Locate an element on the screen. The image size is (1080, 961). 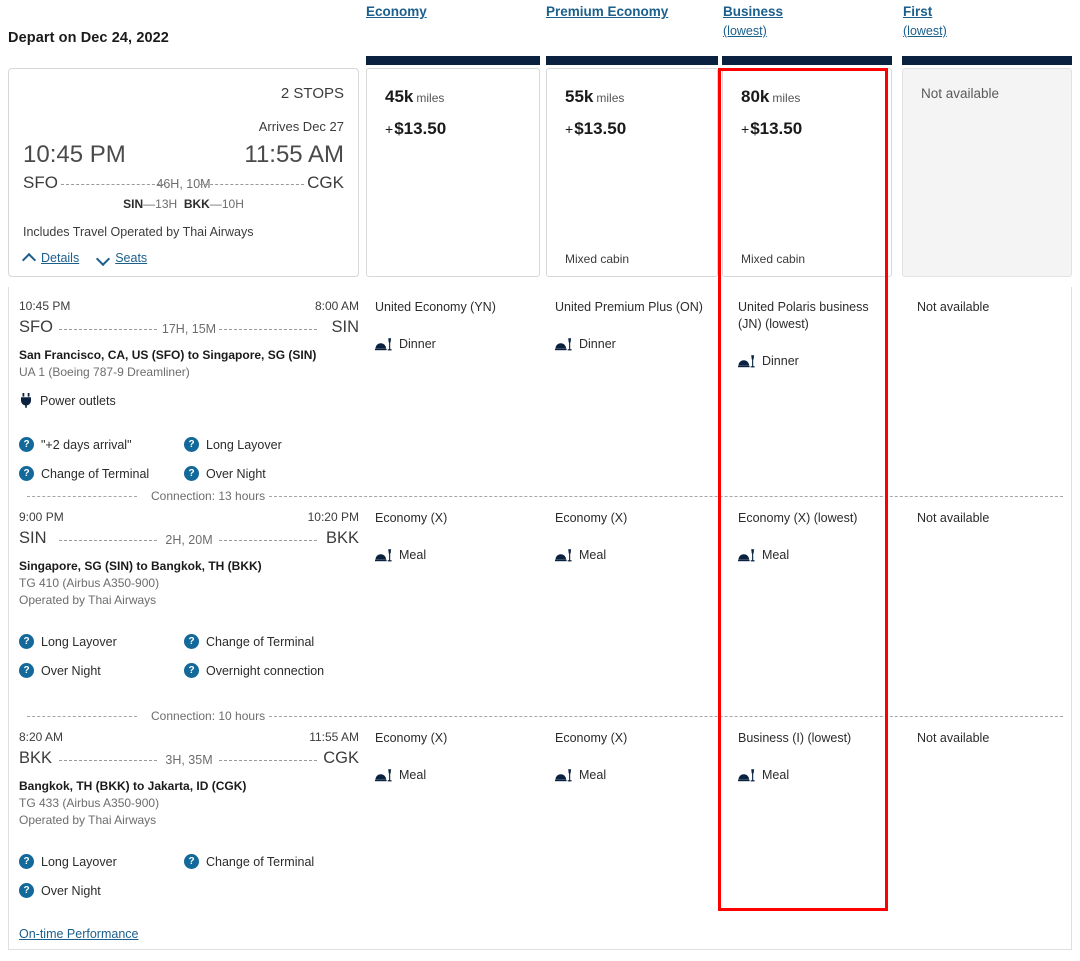
segment-1-amenity: Power outlets is located at coordinates (189, 400).